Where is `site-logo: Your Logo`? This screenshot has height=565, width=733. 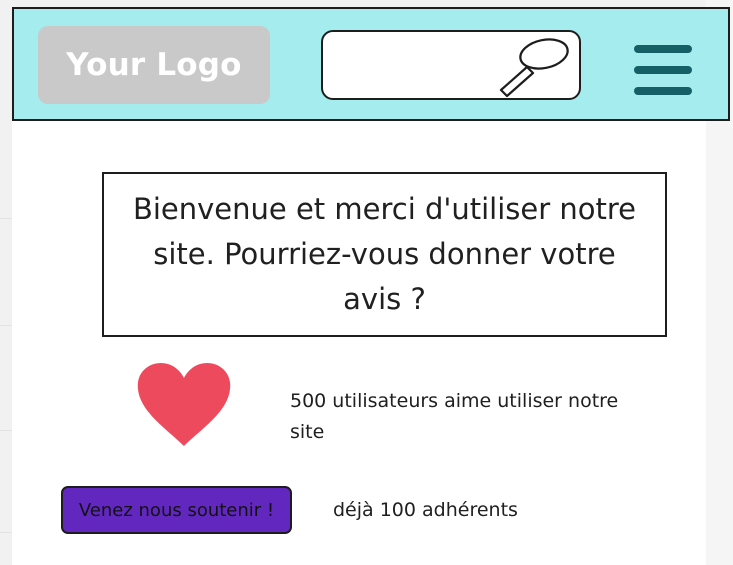
site-logo: Your Logo is located at coordinates (154, 65).